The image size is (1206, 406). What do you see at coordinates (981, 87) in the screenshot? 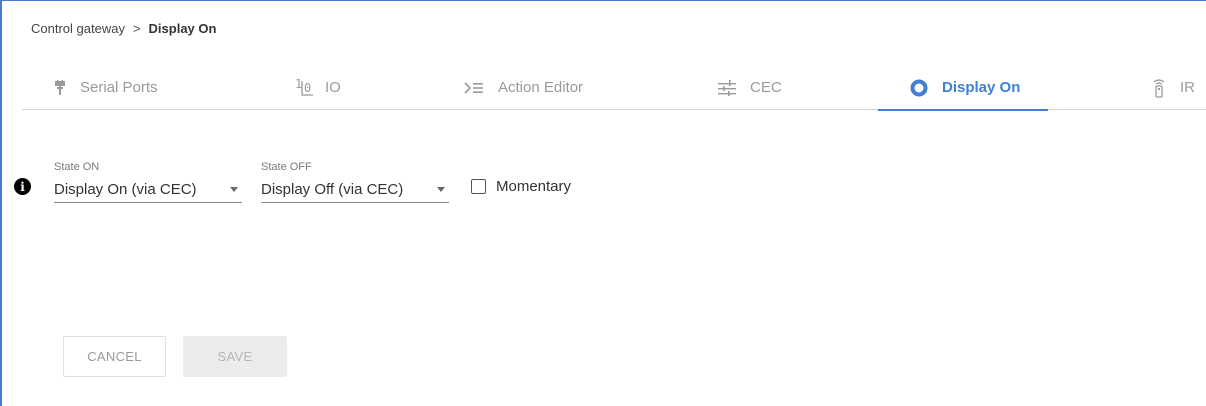
I see `tab-label: Display On` at bounding box center [981, 87].